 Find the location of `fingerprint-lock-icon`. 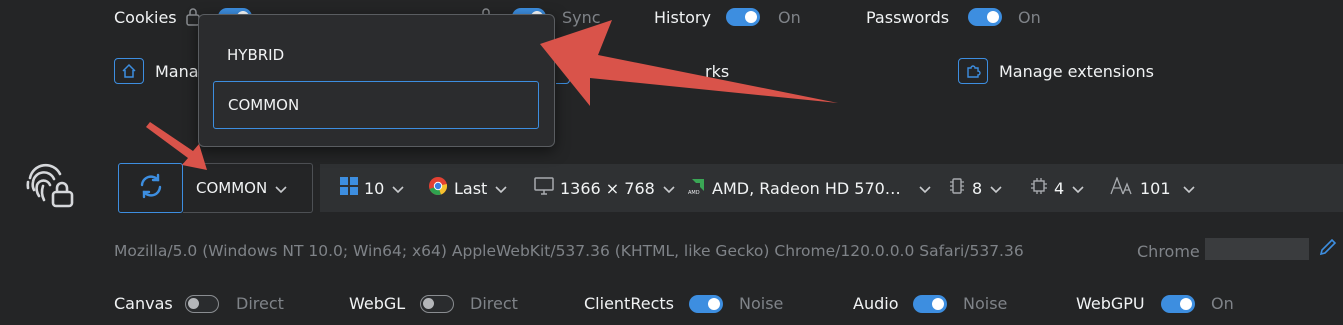

fingerprint-lock-icon is located at coordinates (51, 187).